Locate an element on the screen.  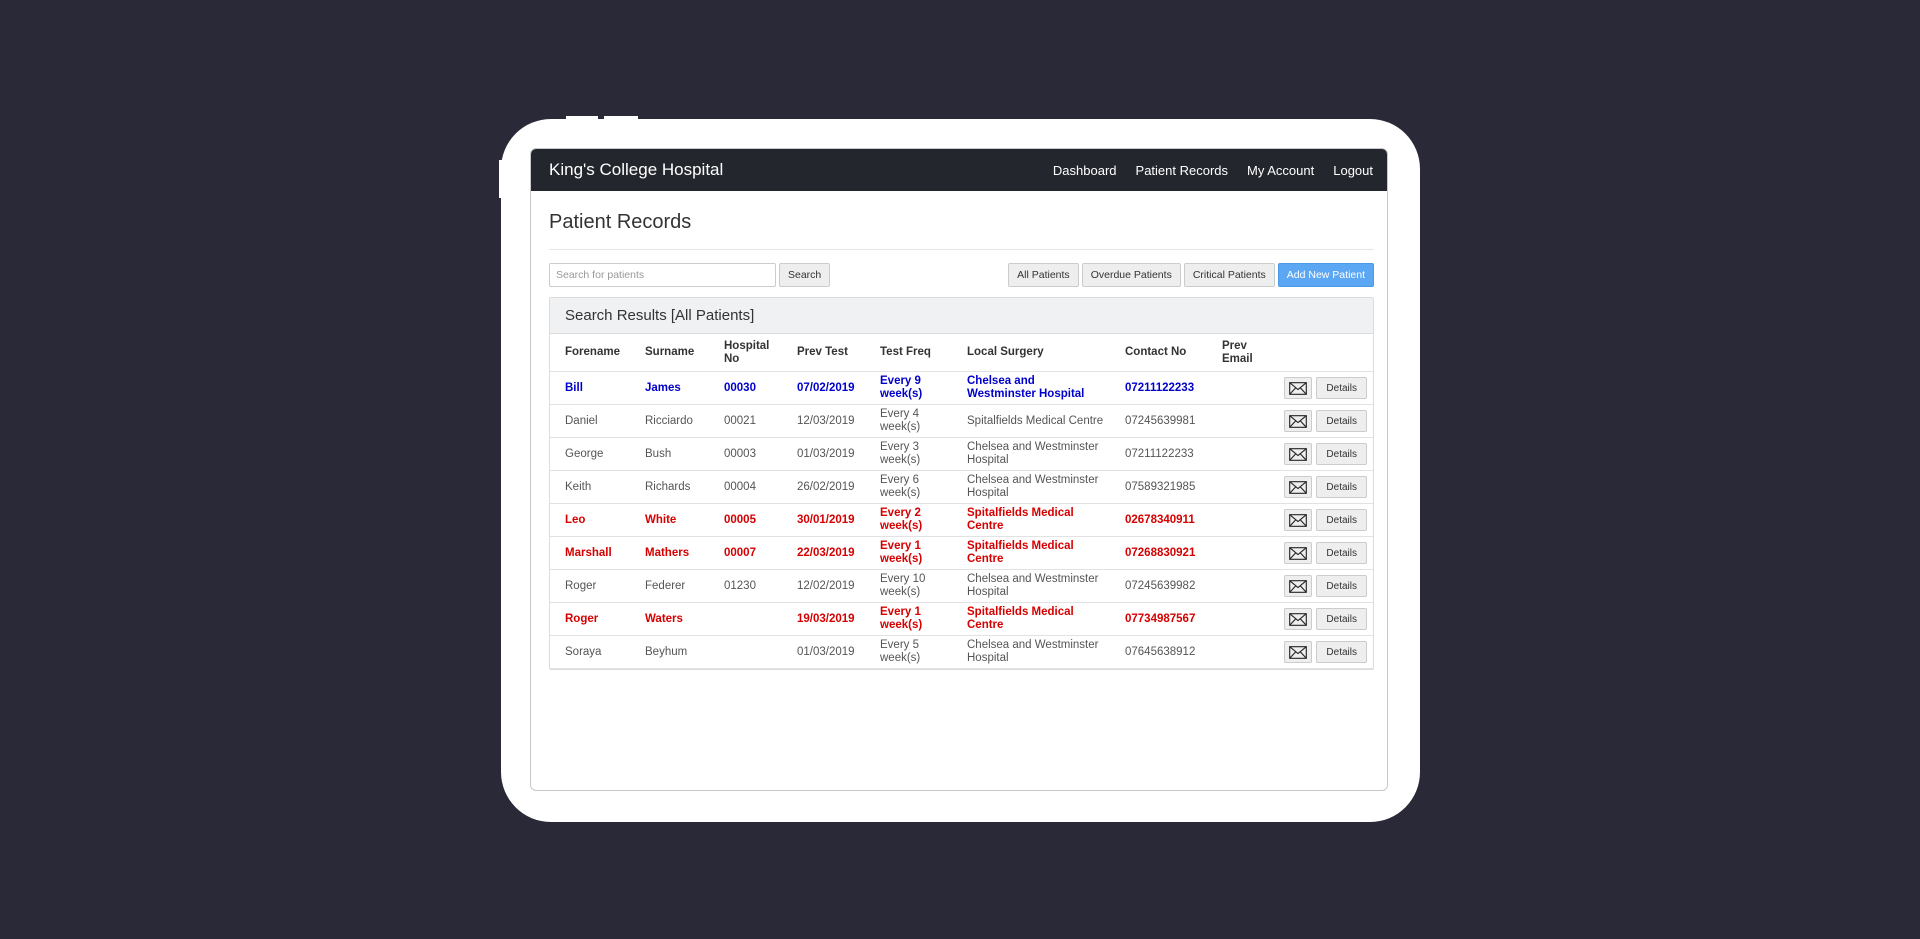
cell-surname: Waters is located at coordinates (669, 619).